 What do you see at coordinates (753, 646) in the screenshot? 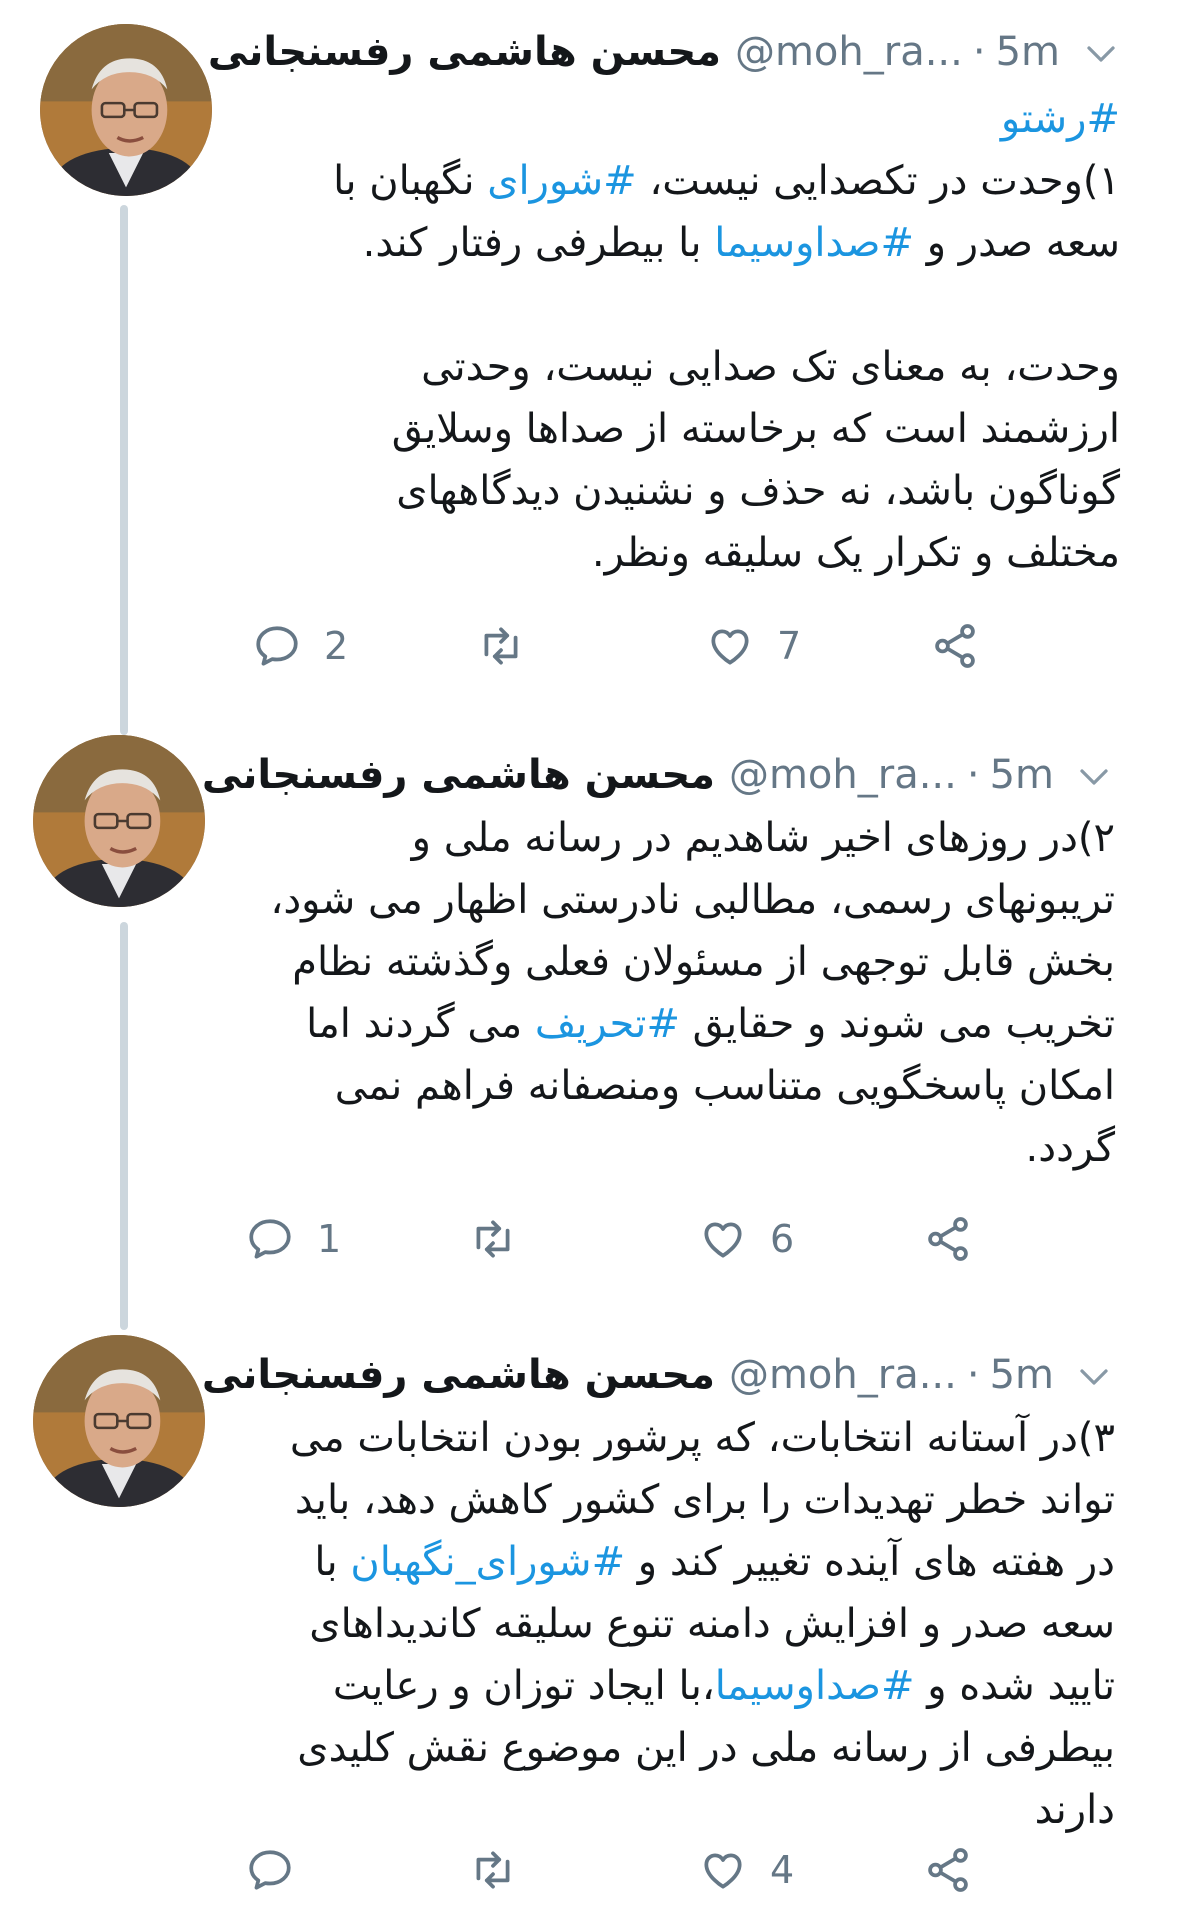
I see `like-button: 7` at bounding box center [753, 646].